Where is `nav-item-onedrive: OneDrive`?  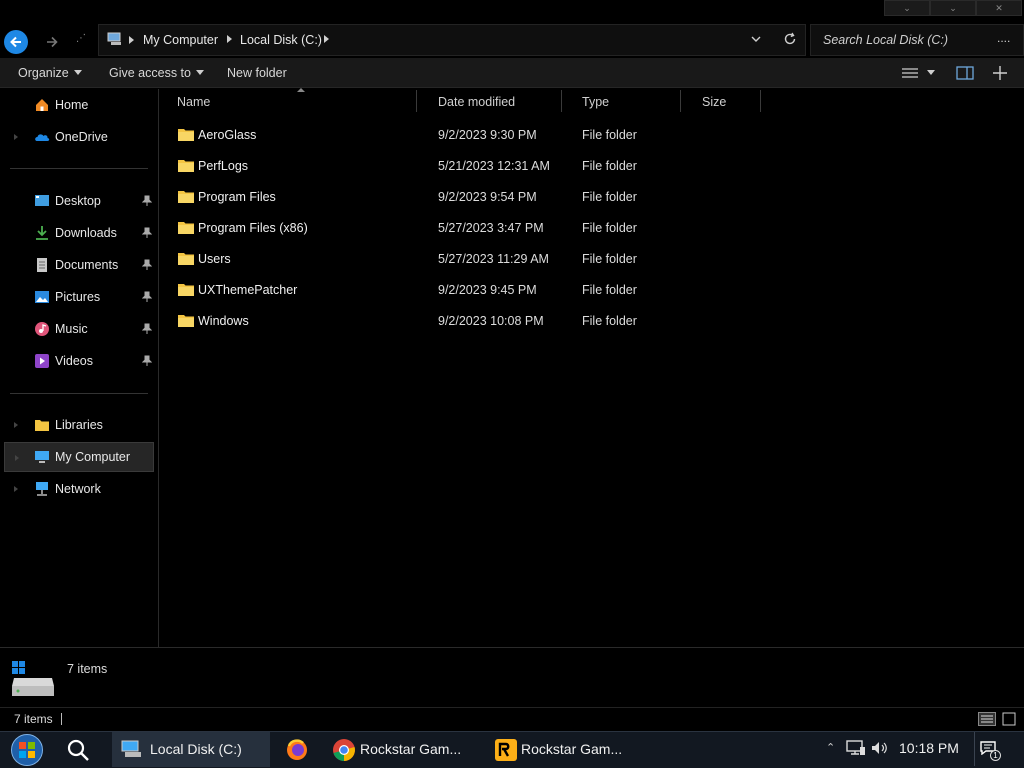 nav-item-onedrive: OneDrive is located at coordinates (79, 137).